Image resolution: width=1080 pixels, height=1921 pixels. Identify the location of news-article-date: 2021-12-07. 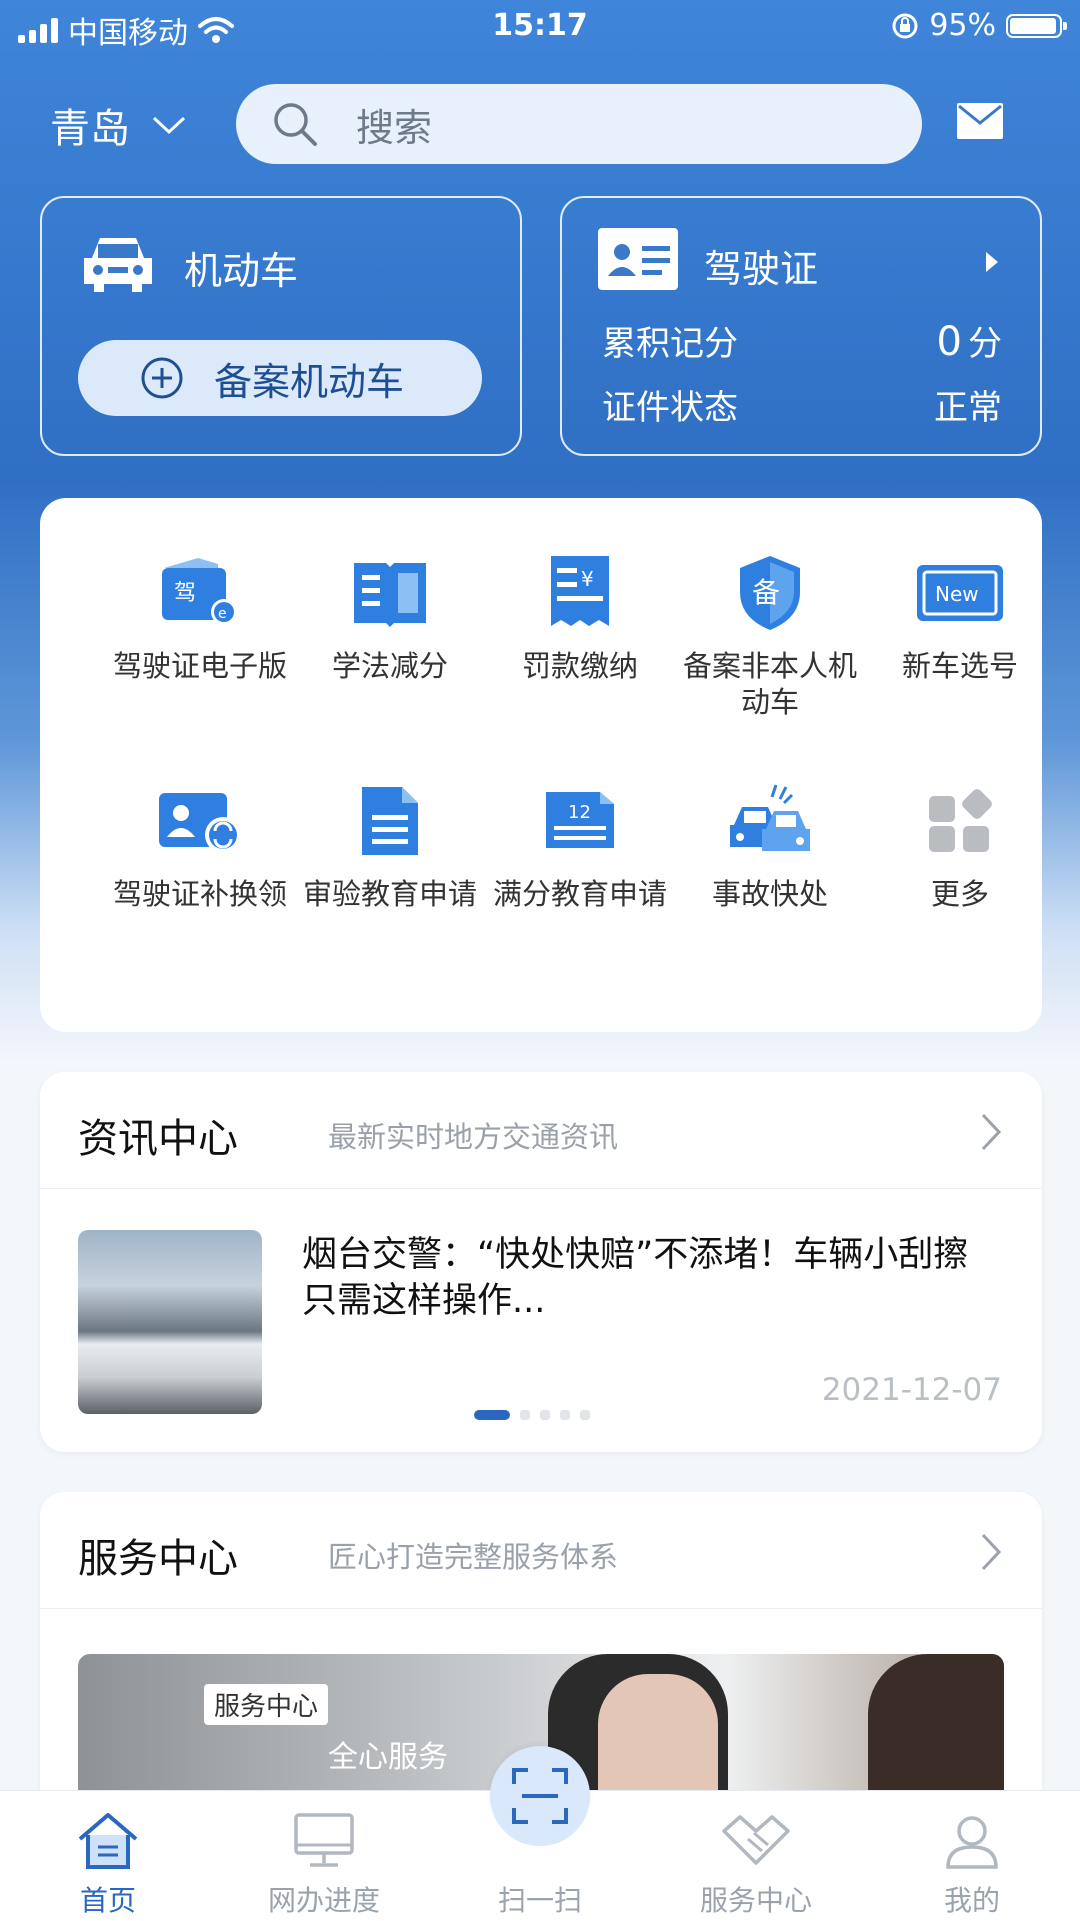
(911, 1390).